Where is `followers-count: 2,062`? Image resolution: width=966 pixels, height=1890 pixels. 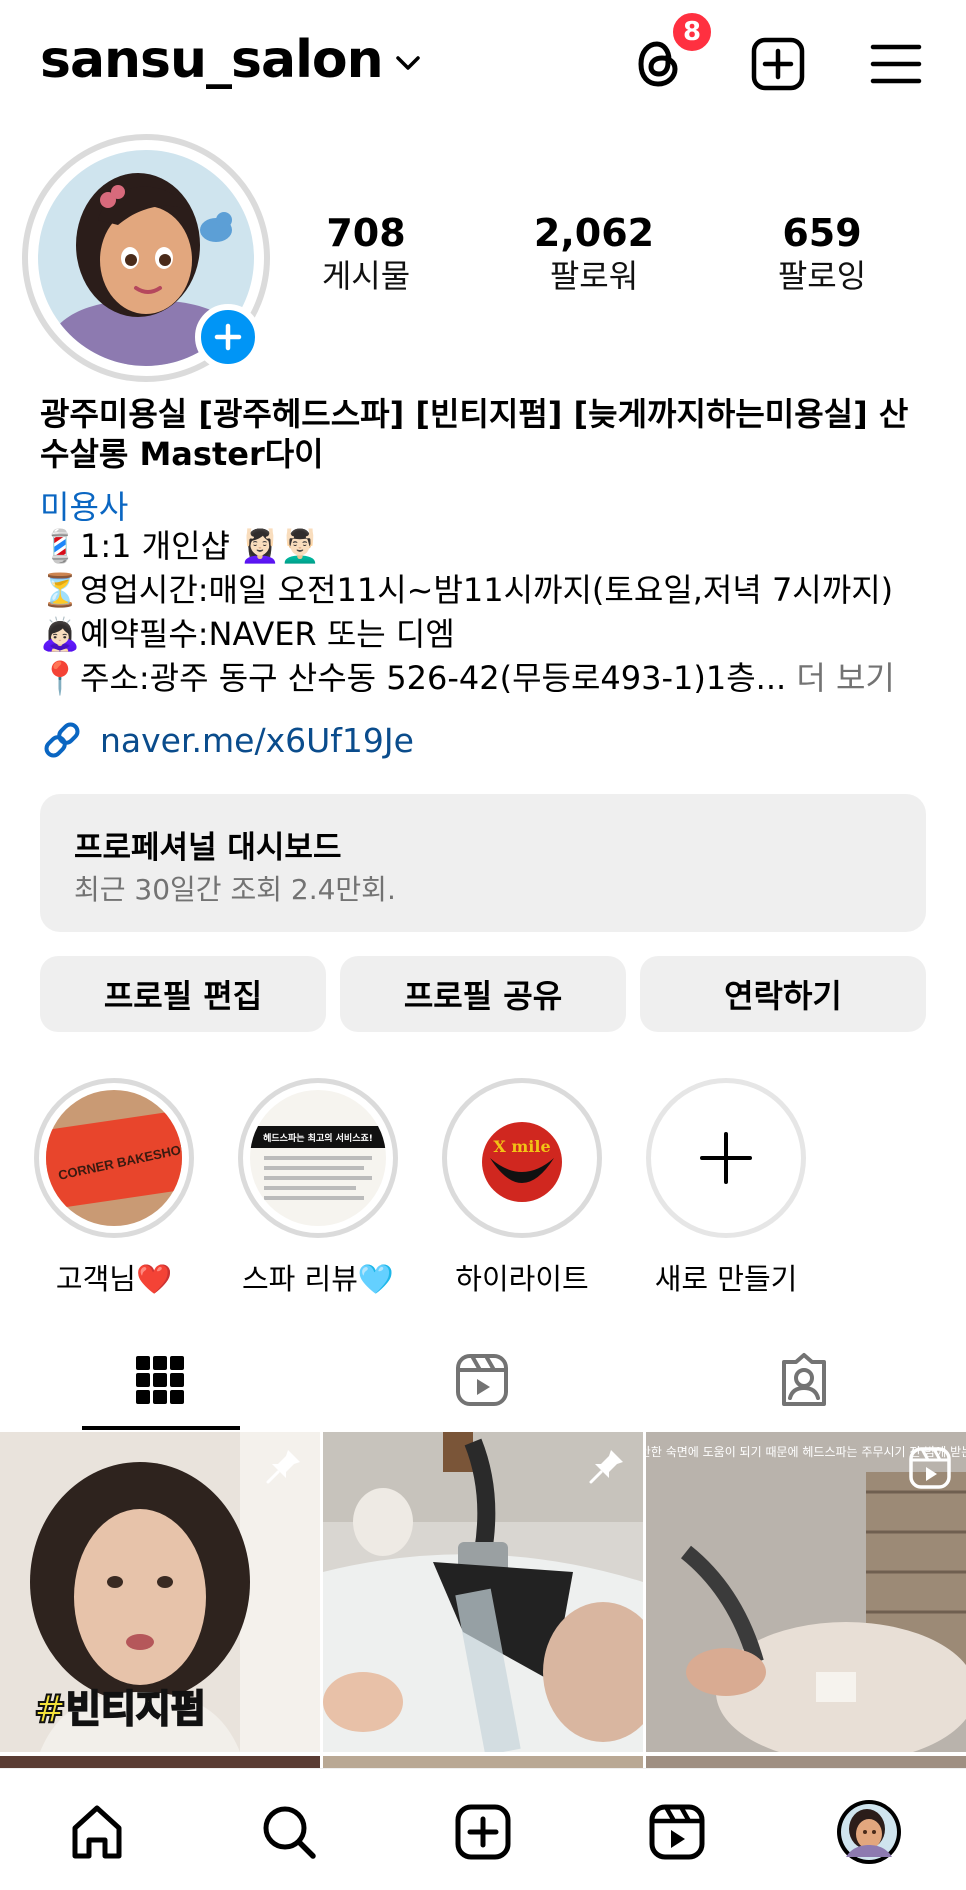 followers-count: 2,062 is located at coordinates (594, 233).